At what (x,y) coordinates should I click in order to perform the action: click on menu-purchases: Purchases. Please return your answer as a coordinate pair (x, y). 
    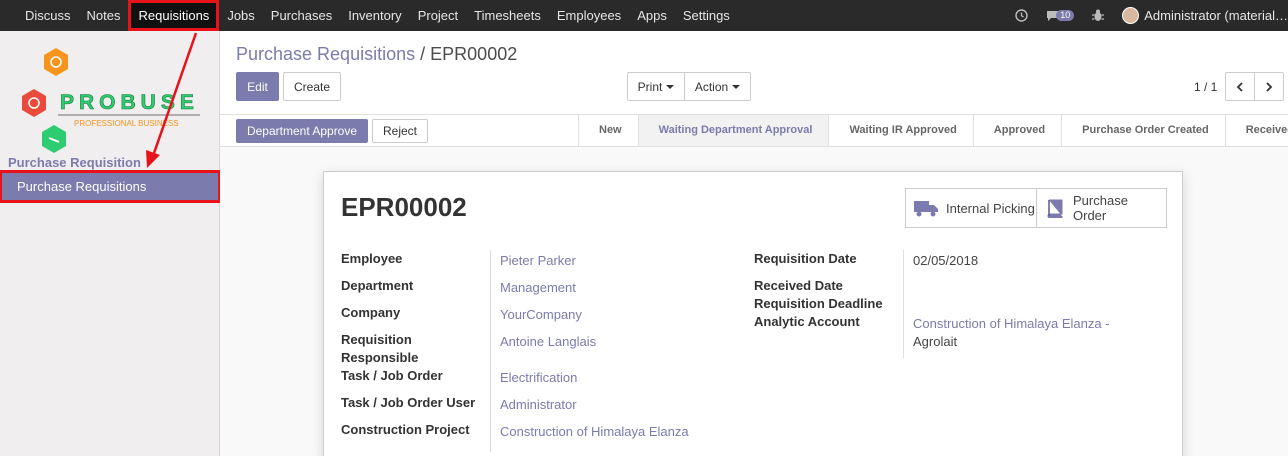
    Looking at the image, I should click on (301, 15).